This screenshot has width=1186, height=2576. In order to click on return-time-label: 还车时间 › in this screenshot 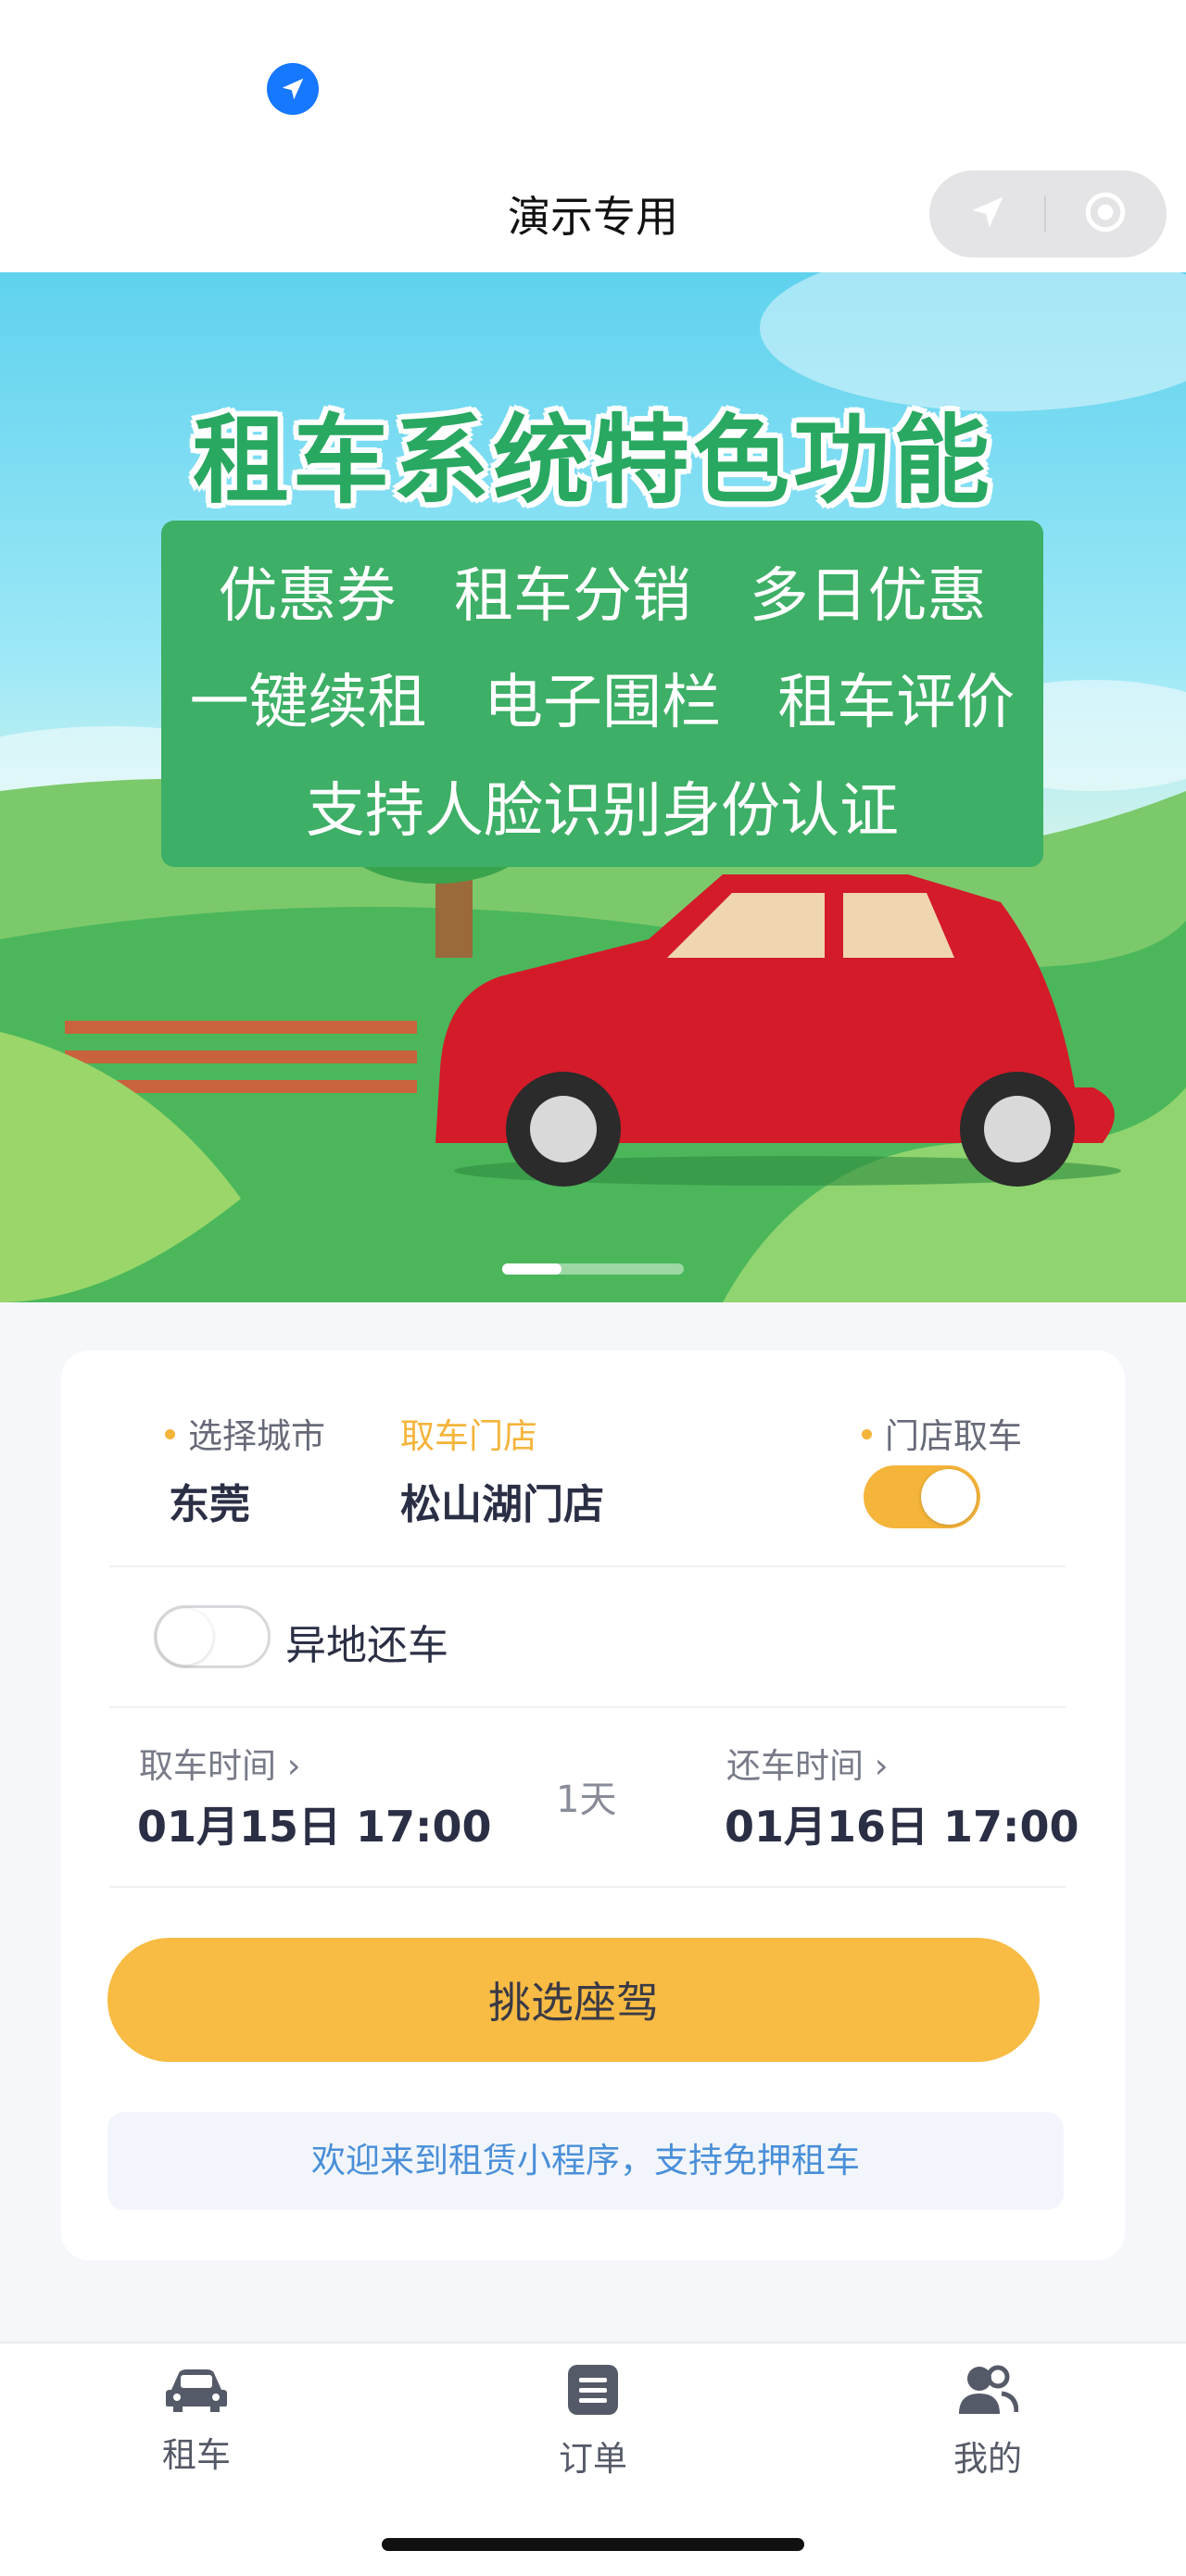, I will do `click(807, 1766)`.